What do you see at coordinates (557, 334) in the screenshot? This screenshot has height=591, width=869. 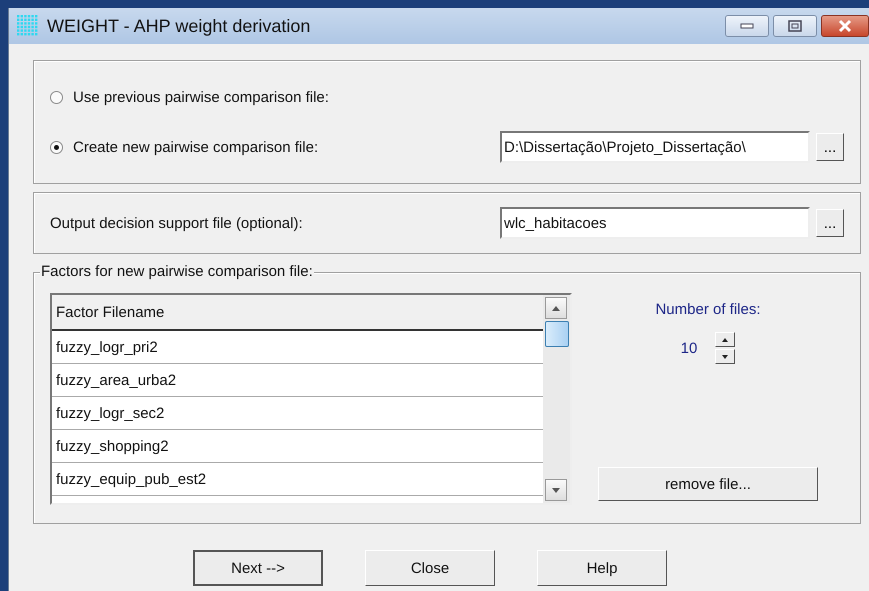 I see `scroll-thumb` at bounding box center [557, 334].